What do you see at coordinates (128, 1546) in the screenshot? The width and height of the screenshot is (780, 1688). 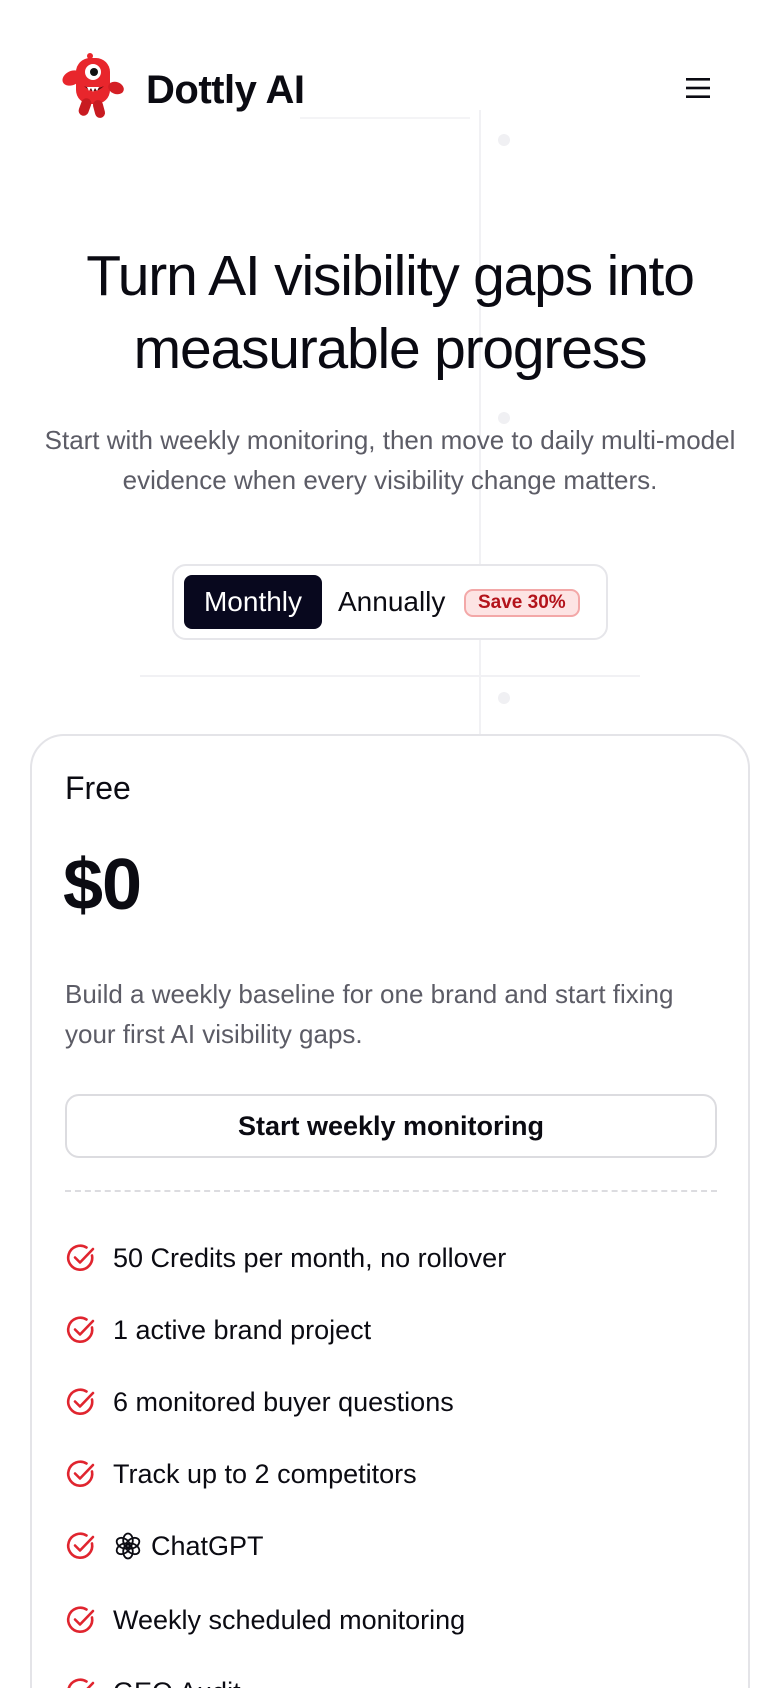 I see `chatgpt-icon` at bounding box center [128, 1546].